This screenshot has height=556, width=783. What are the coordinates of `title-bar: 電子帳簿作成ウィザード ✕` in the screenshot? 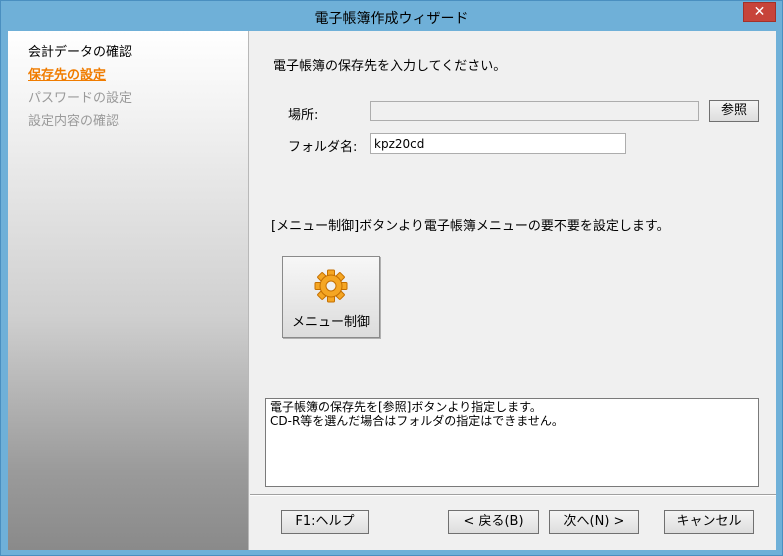 It's located at (391, 16).